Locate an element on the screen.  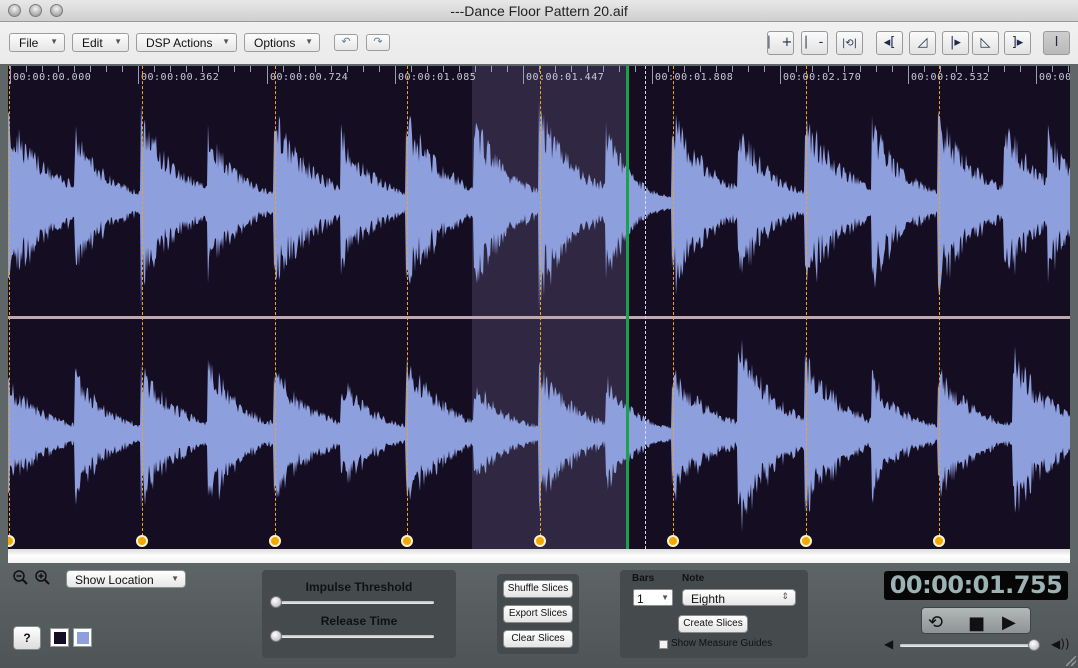
undo-button: ↶ is located at coordinates (346, 42).